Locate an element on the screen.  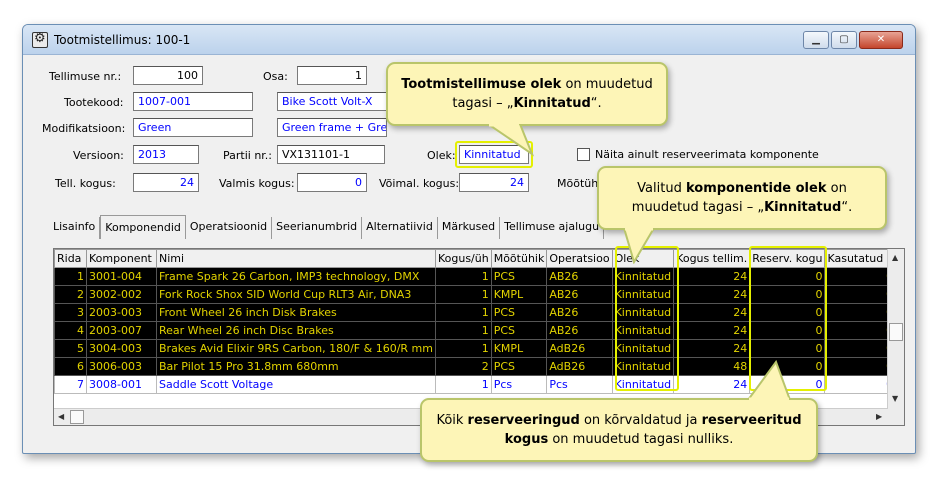
ready-qty-label: Valmis kogus: is located at coordinates (257, 183).